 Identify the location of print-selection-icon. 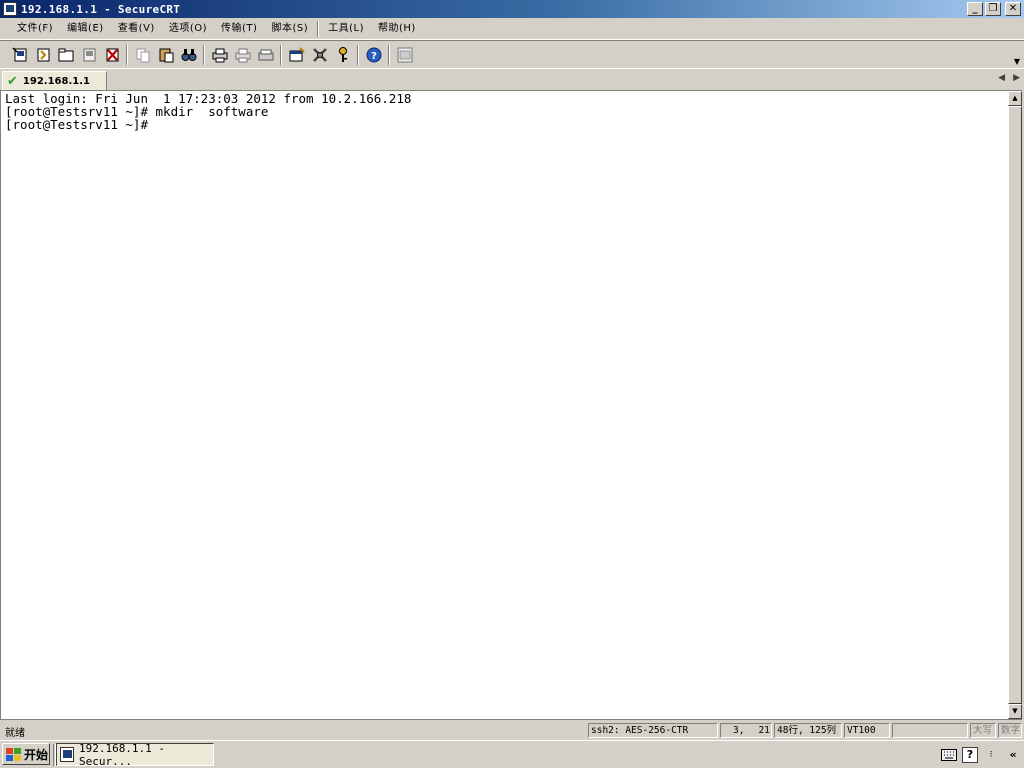
(242, 55).